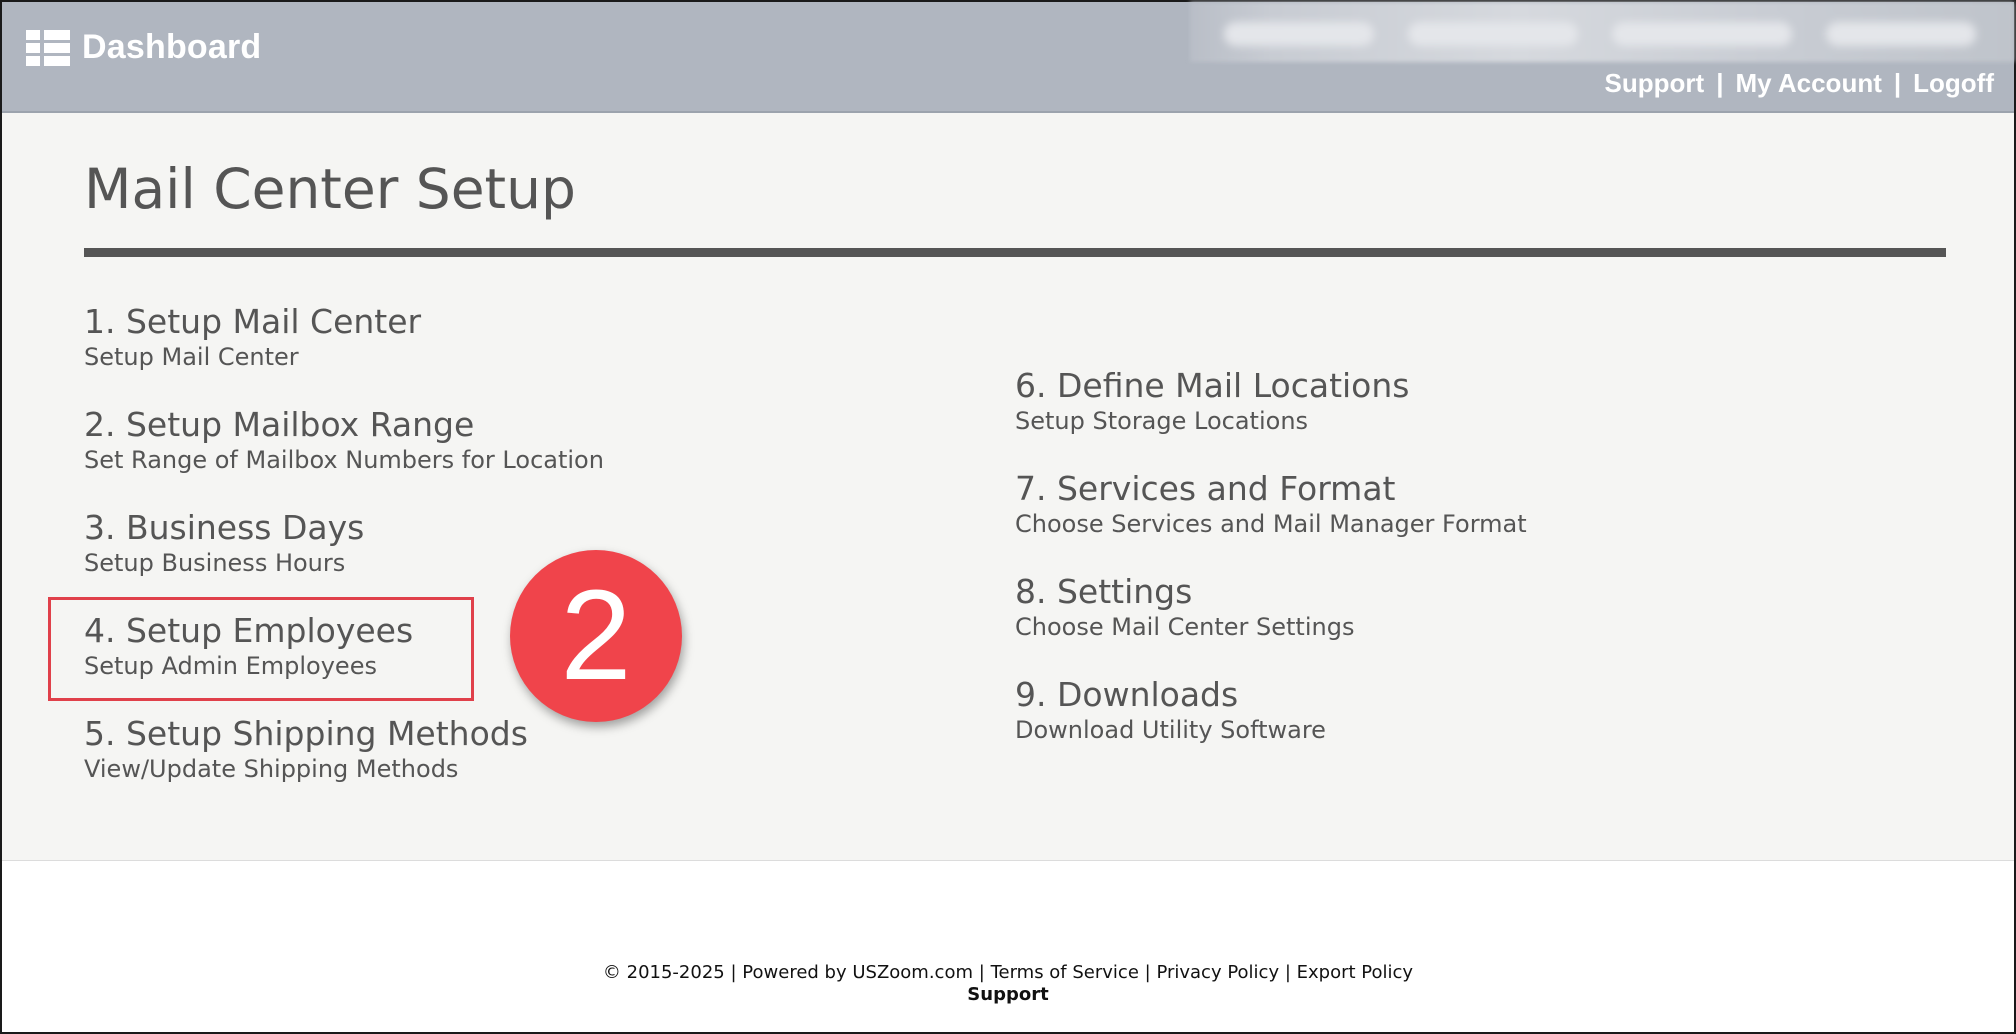 The image size is (2016, 1034). I want to click on item-title: 6. Define Mail Locations, so click(1212, 385).